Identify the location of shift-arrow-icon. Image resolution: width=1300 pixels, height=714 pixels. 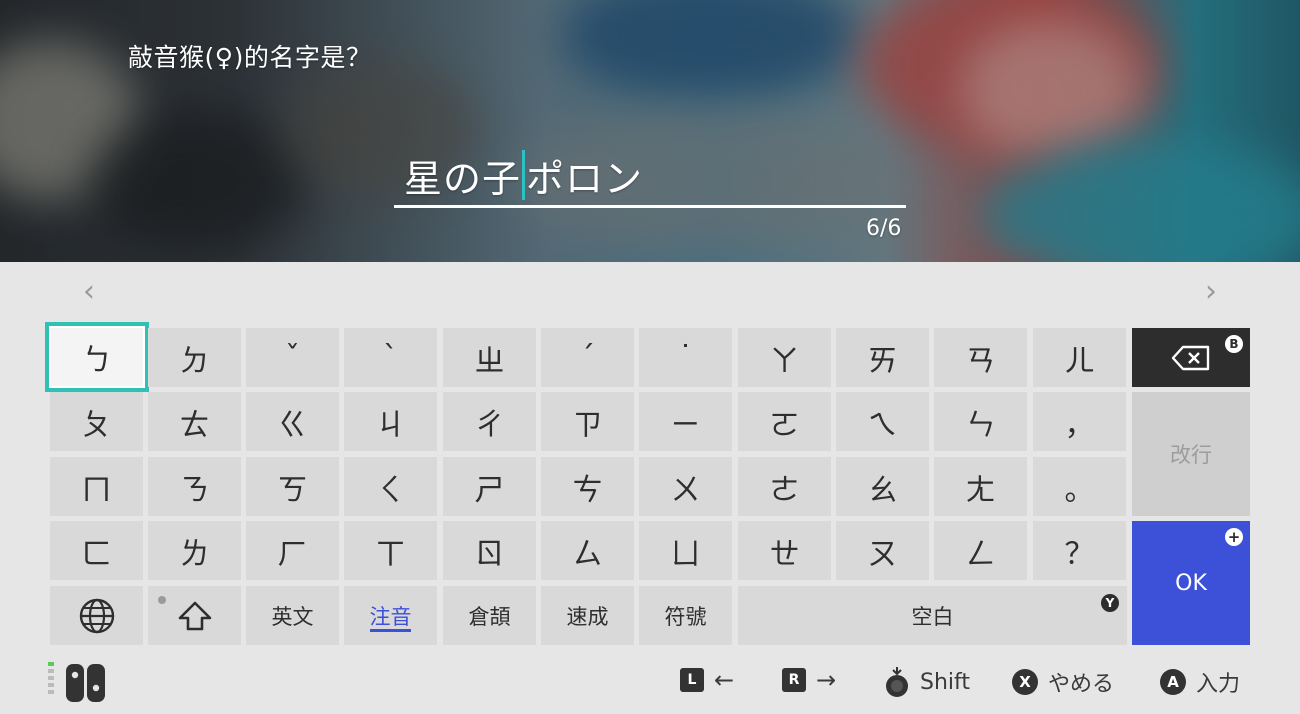
(194, 615).